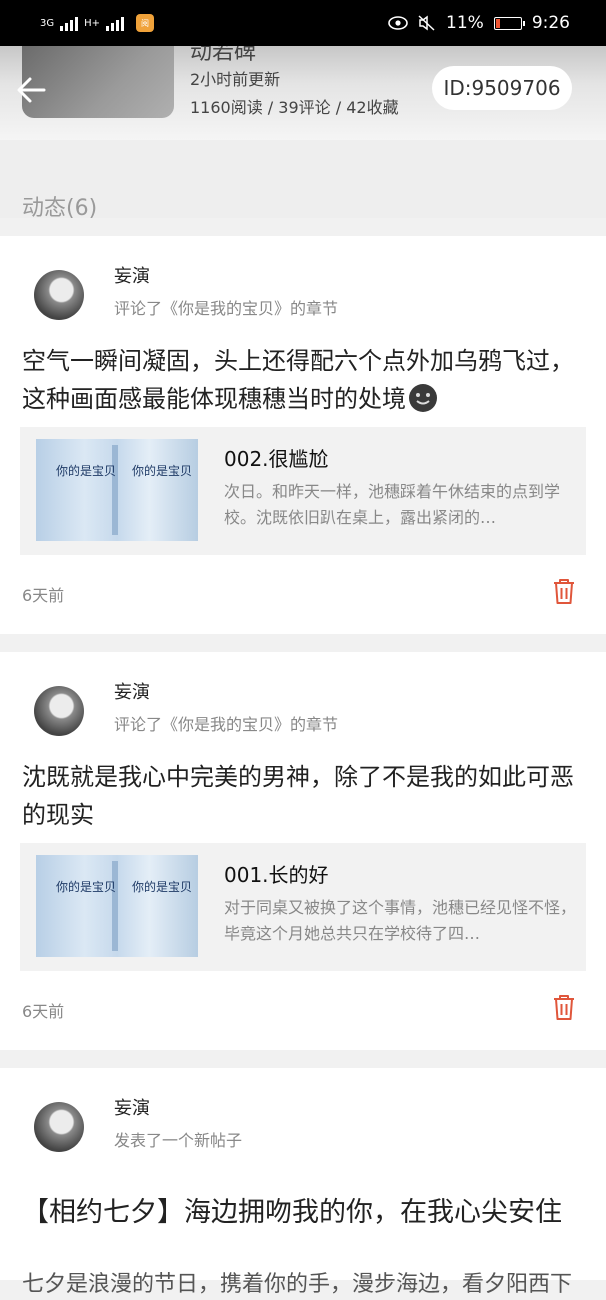  I want to click on book-stats: 1160阅读 / 39评论 / 42收藏, so click(294, 107).